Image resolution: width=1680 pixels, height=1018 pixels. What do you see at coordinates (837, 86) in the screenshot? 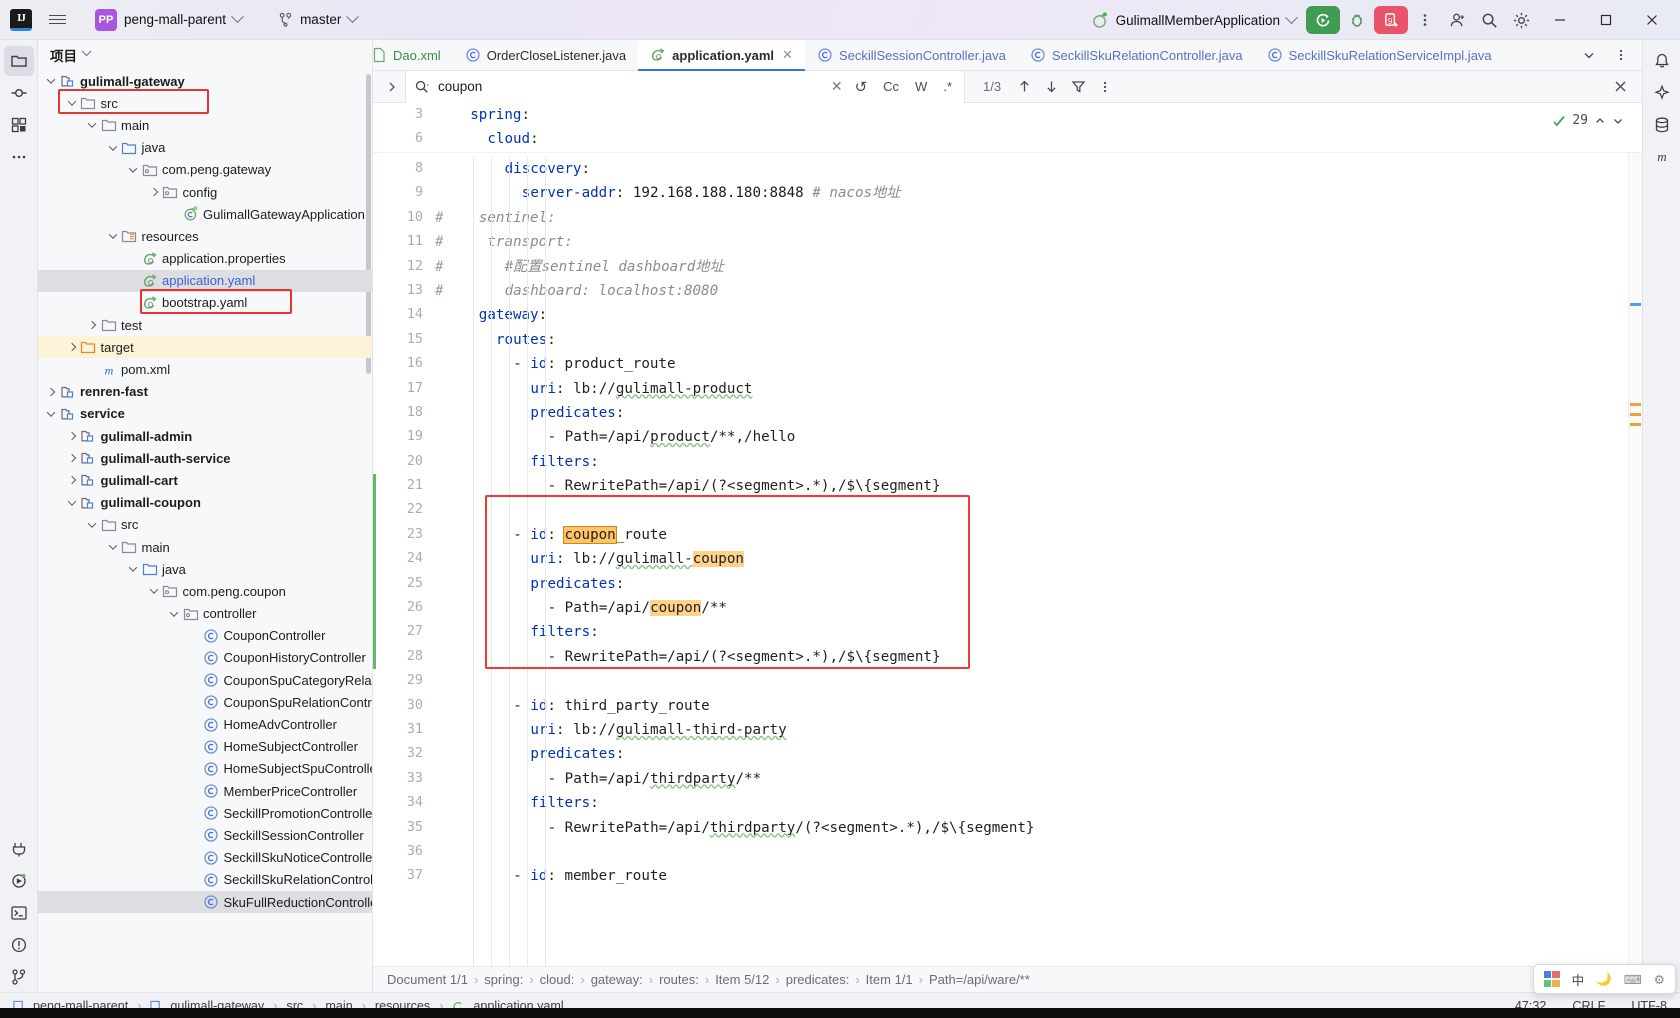
I see `clear-find-button: ✕` at bounding box center [837, 86].